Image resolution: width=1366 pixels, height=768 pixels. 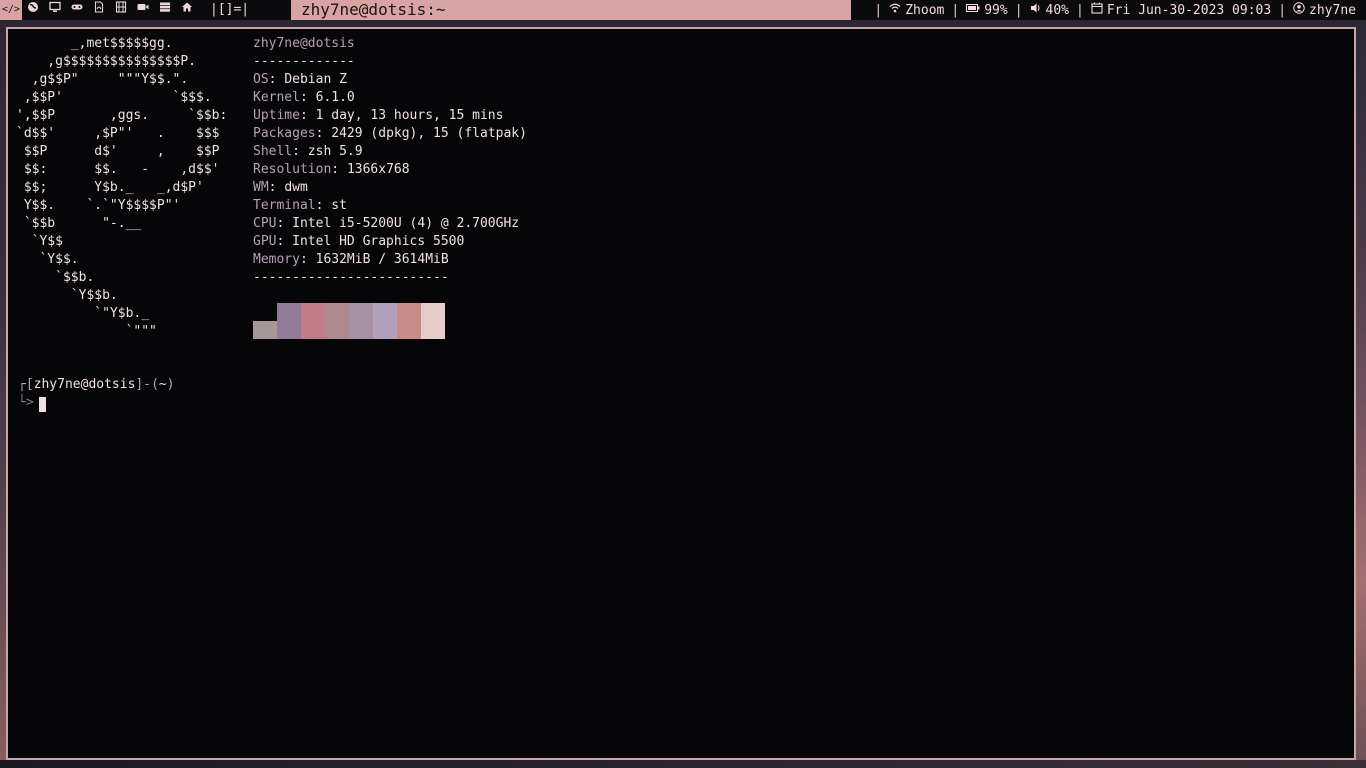 I want to click on info-key: Kernel, so click(x=276, y=97).